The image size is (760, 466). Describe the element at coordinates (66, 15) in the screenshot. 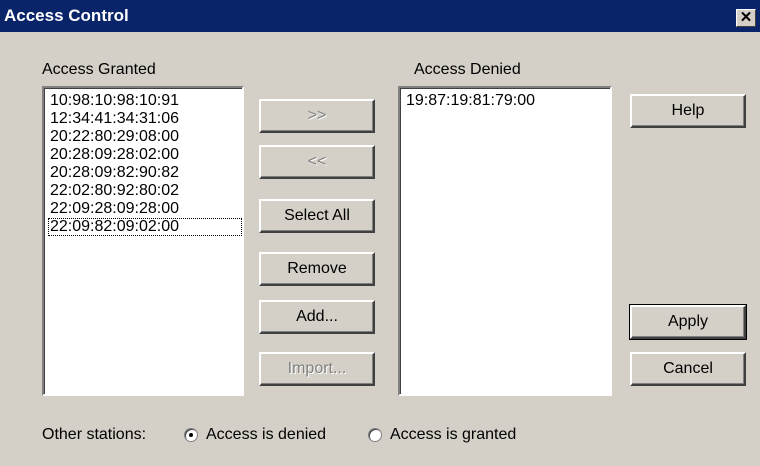

I see `window-title: Access Control` at that location.